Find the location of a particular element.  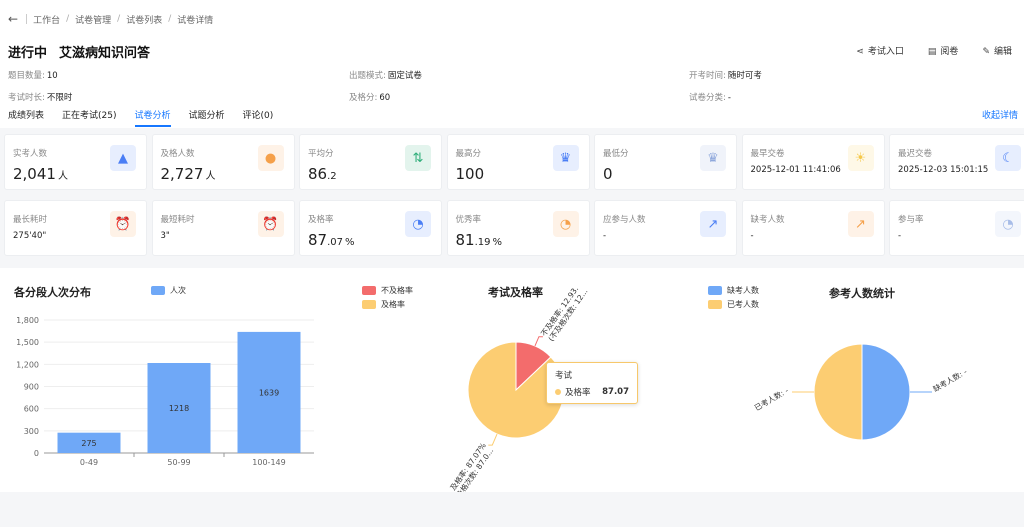

meta-value: 固定试卷 is located at coordinates (404, 76).